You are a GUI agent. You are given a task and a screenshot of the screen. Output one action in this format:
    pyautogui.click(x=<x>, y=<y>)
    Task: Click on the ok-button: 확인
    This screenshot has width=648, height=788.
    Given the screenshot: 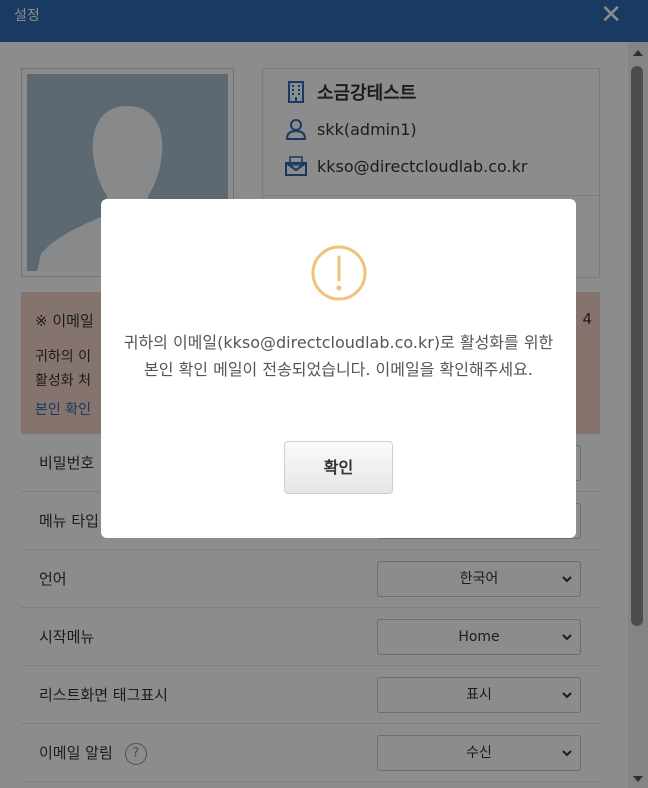 What is the action you would take?
    pyautogui.click(x=338, y=467)
    